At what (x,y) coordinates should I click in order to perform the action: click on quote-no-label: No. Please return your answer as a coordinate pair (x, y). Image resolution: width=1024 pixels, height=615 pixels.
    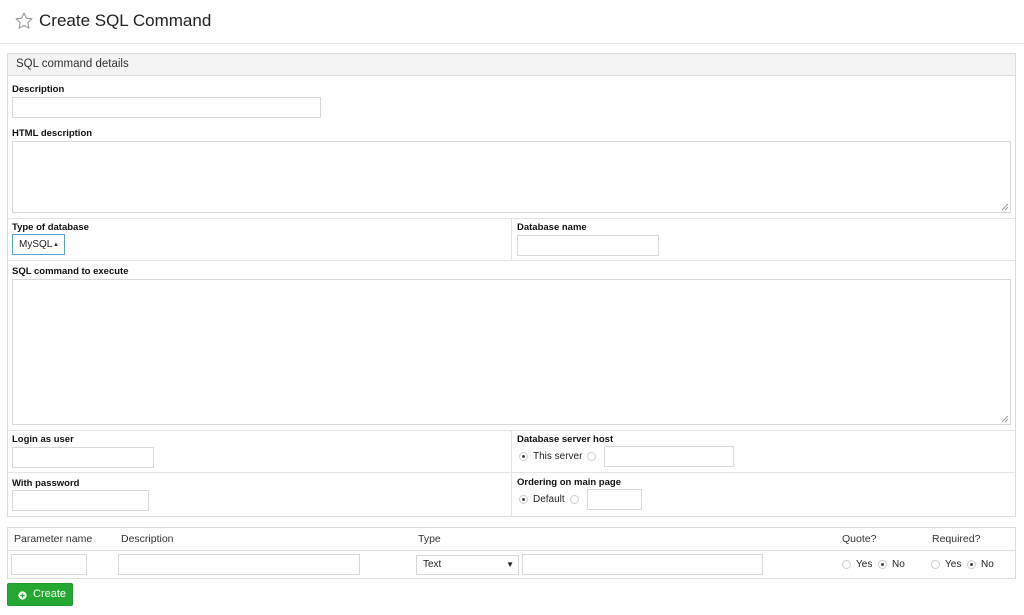
    Looking at the image, I should click on (898, 564).